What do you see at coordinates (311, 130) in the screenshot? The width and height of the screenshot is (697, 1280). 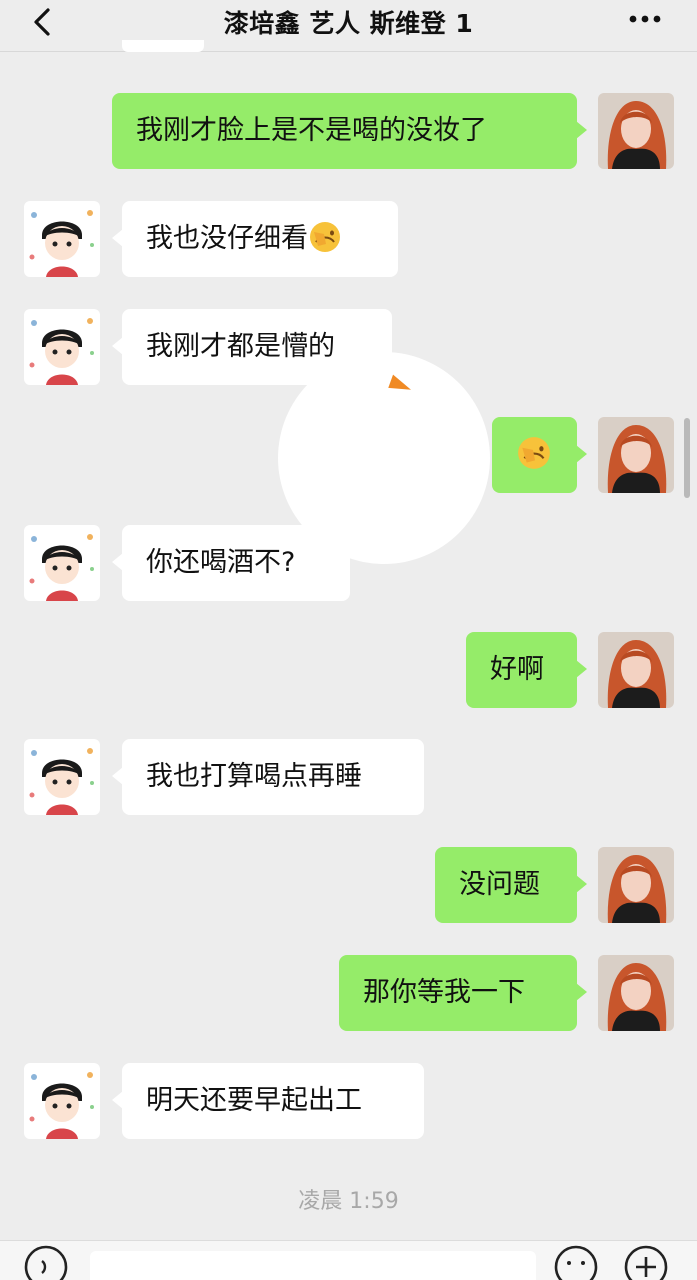 I see `message-text: 我刚才脸上是不是喝的没妆了` at bounding box center [311, 130].